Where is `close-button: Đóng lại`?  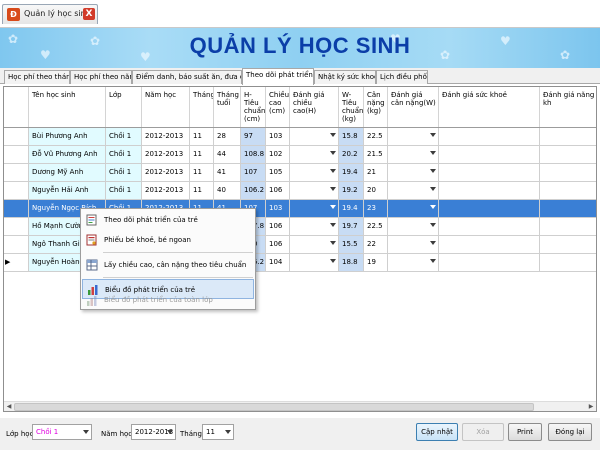 close-button: Đóng lại is located at coordinates (570, 432).